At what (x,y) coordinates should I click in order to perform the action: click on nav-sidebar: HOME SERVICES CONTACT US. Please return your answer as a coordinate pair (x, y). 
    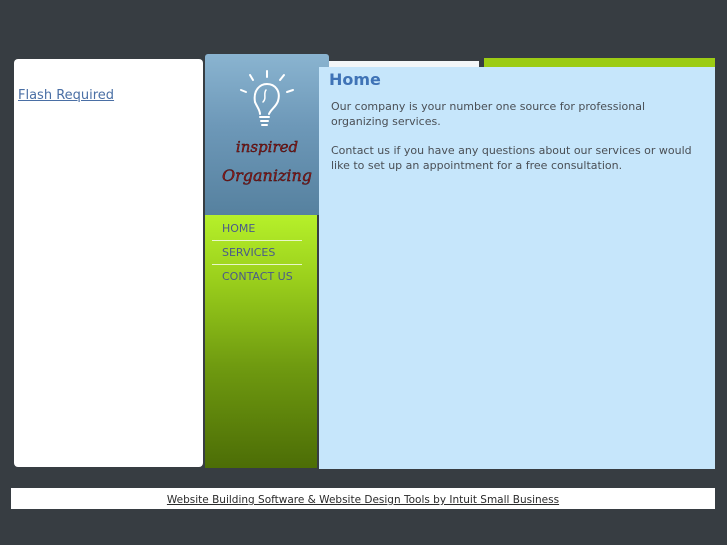
    Looking at the image, I should click on (261, 341).